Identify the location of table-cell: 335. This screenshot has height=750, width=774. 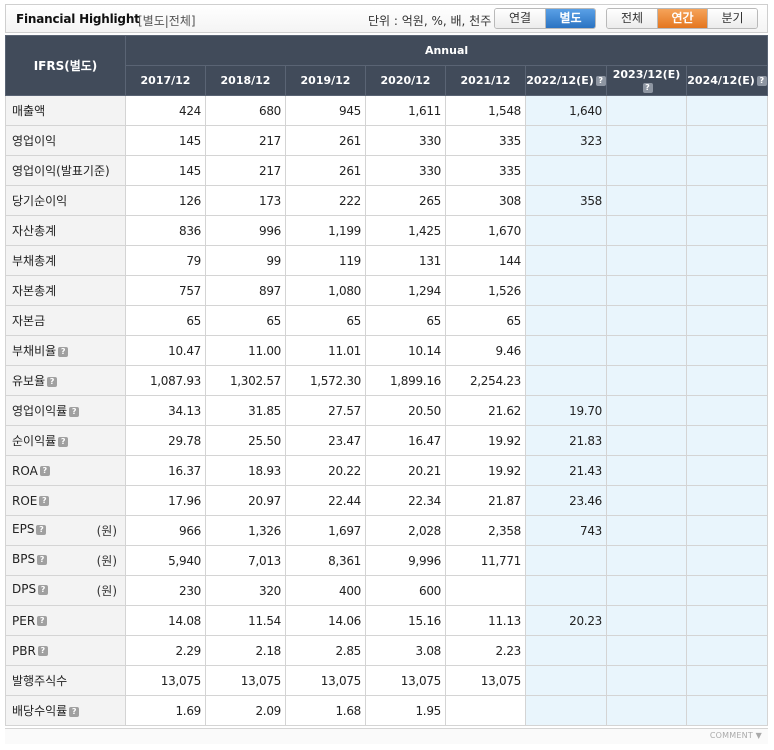
(485, 170).